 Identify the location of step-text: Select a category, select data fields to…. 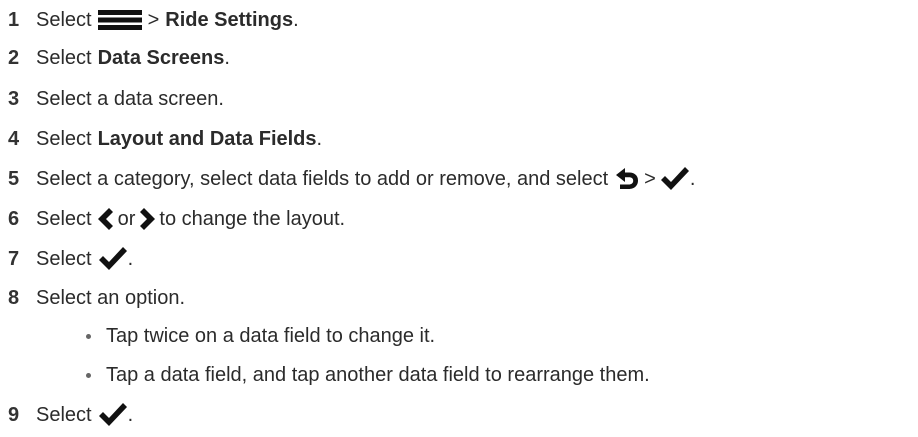
(322, 179).